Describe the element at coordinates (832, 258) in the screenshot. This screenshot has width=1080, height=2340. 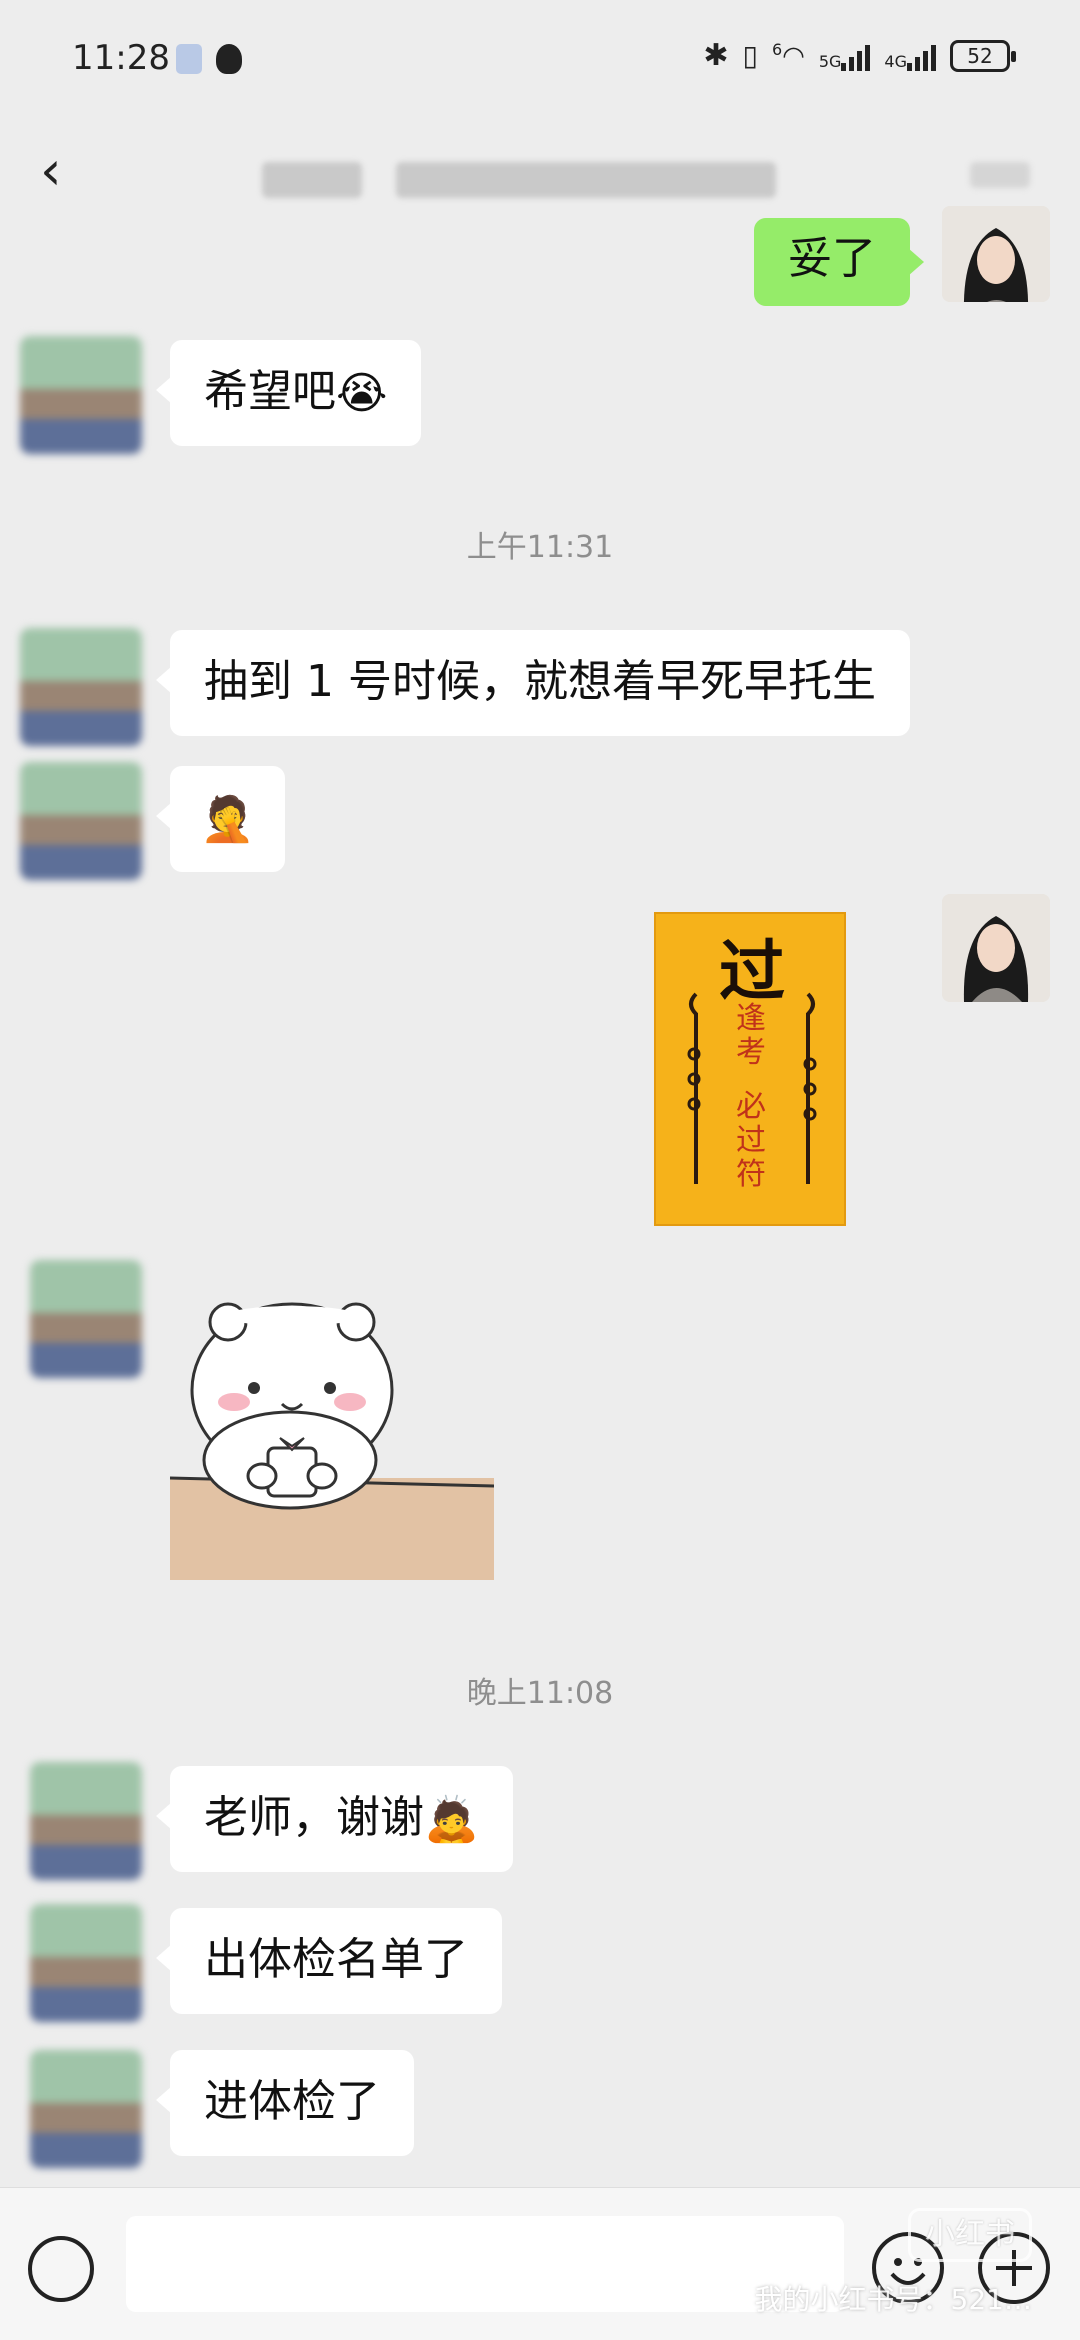
I see `message-text: 妥了` at that location.